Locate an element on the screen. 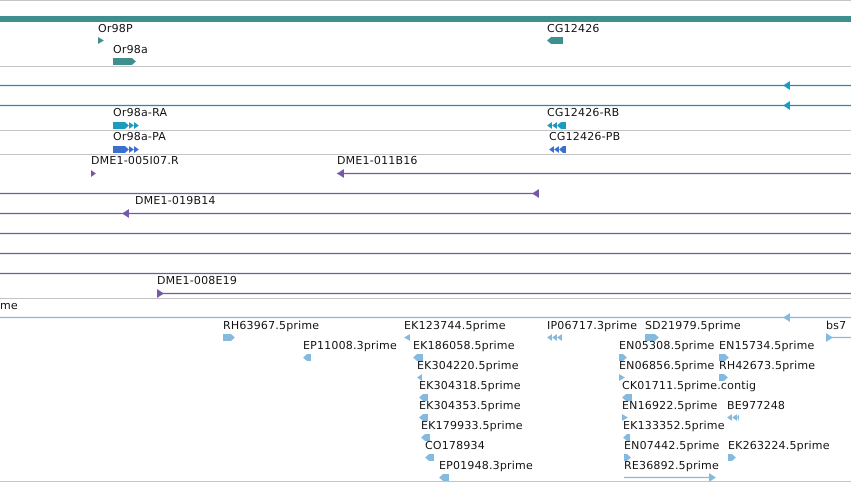 Image resolution: width=851 pixels, height=482 pixels. feature-label: EN06856.5prime is located at coordinates (667, 365).